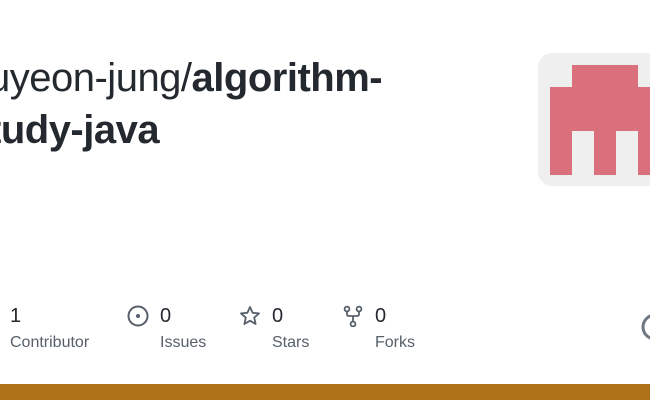  What do you see at coordinates (96, 78) in the screenshot?
I see `repo-owner: uyeon-jung/` at bounding box center [96, 78].